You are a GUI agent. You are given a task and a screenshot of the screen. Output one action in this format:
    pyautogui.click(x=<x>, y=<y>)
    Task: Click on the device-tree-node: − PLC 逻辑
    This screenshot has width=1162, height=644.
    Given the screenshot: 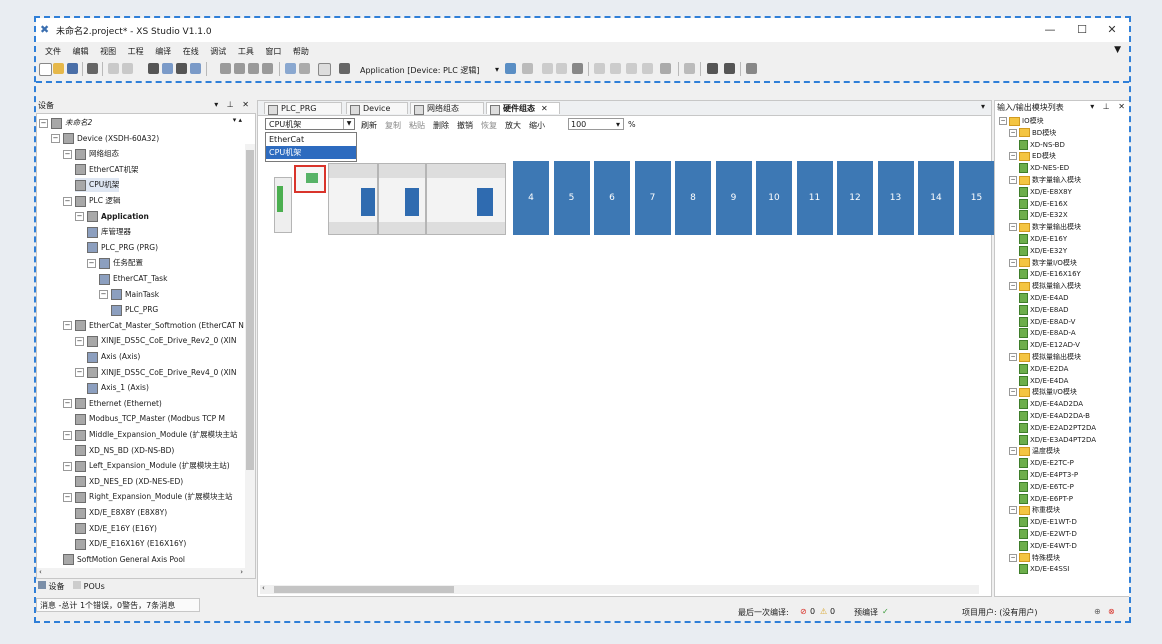 What is the action you would take?
    pyautogui.click(x=91, y=201)
    